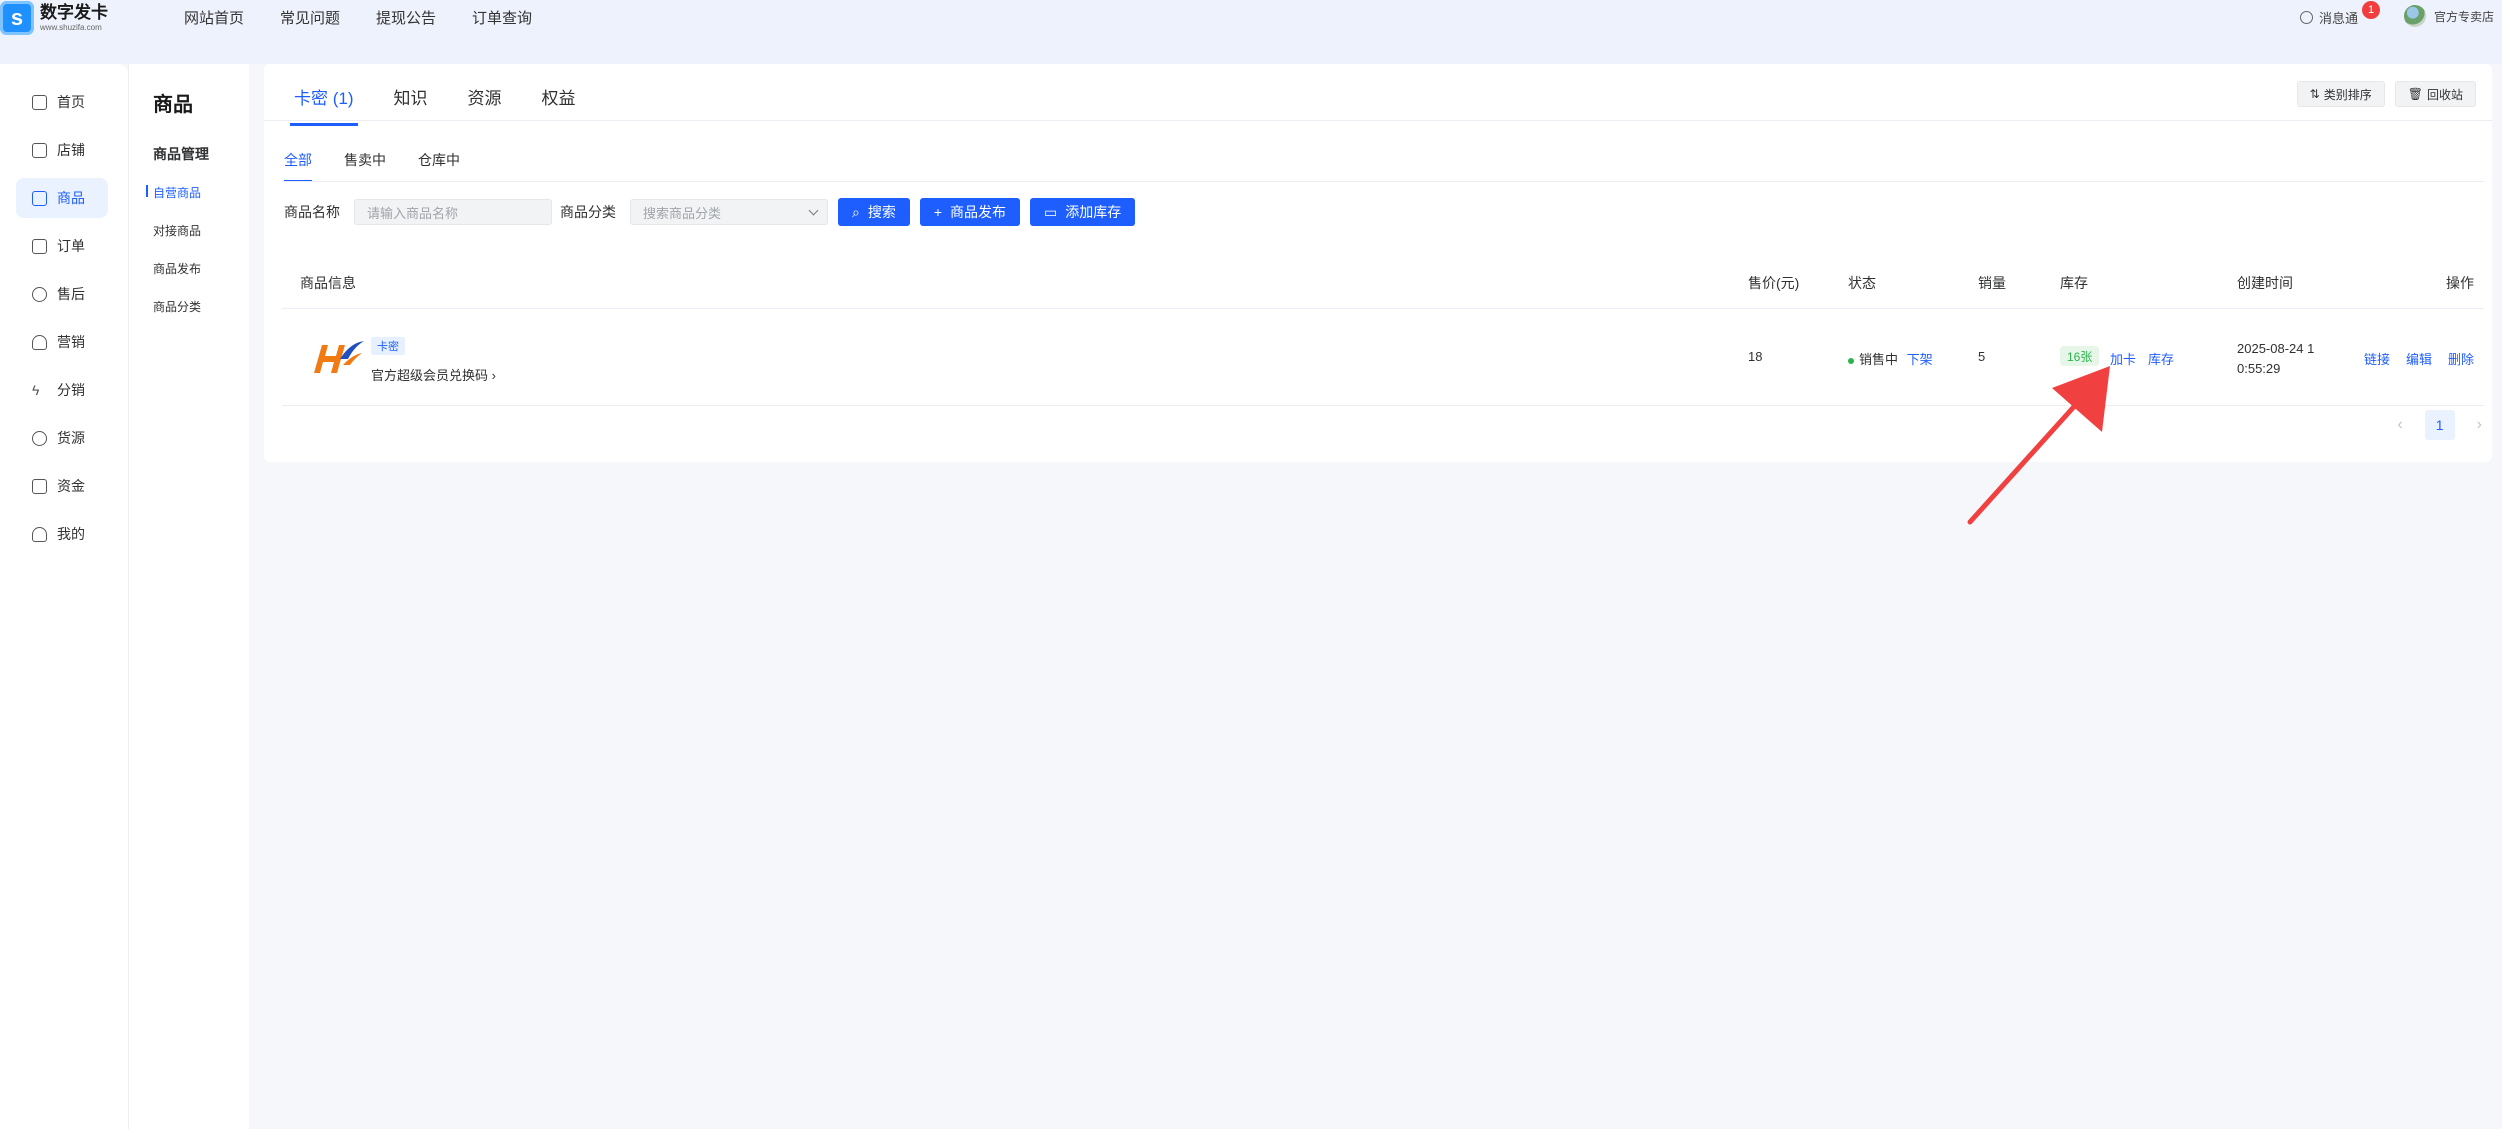  What do you see at coordinates (2461, 358) in the screenshot?
I see `delete-action: 删除` at bounding box center [2461, 358].